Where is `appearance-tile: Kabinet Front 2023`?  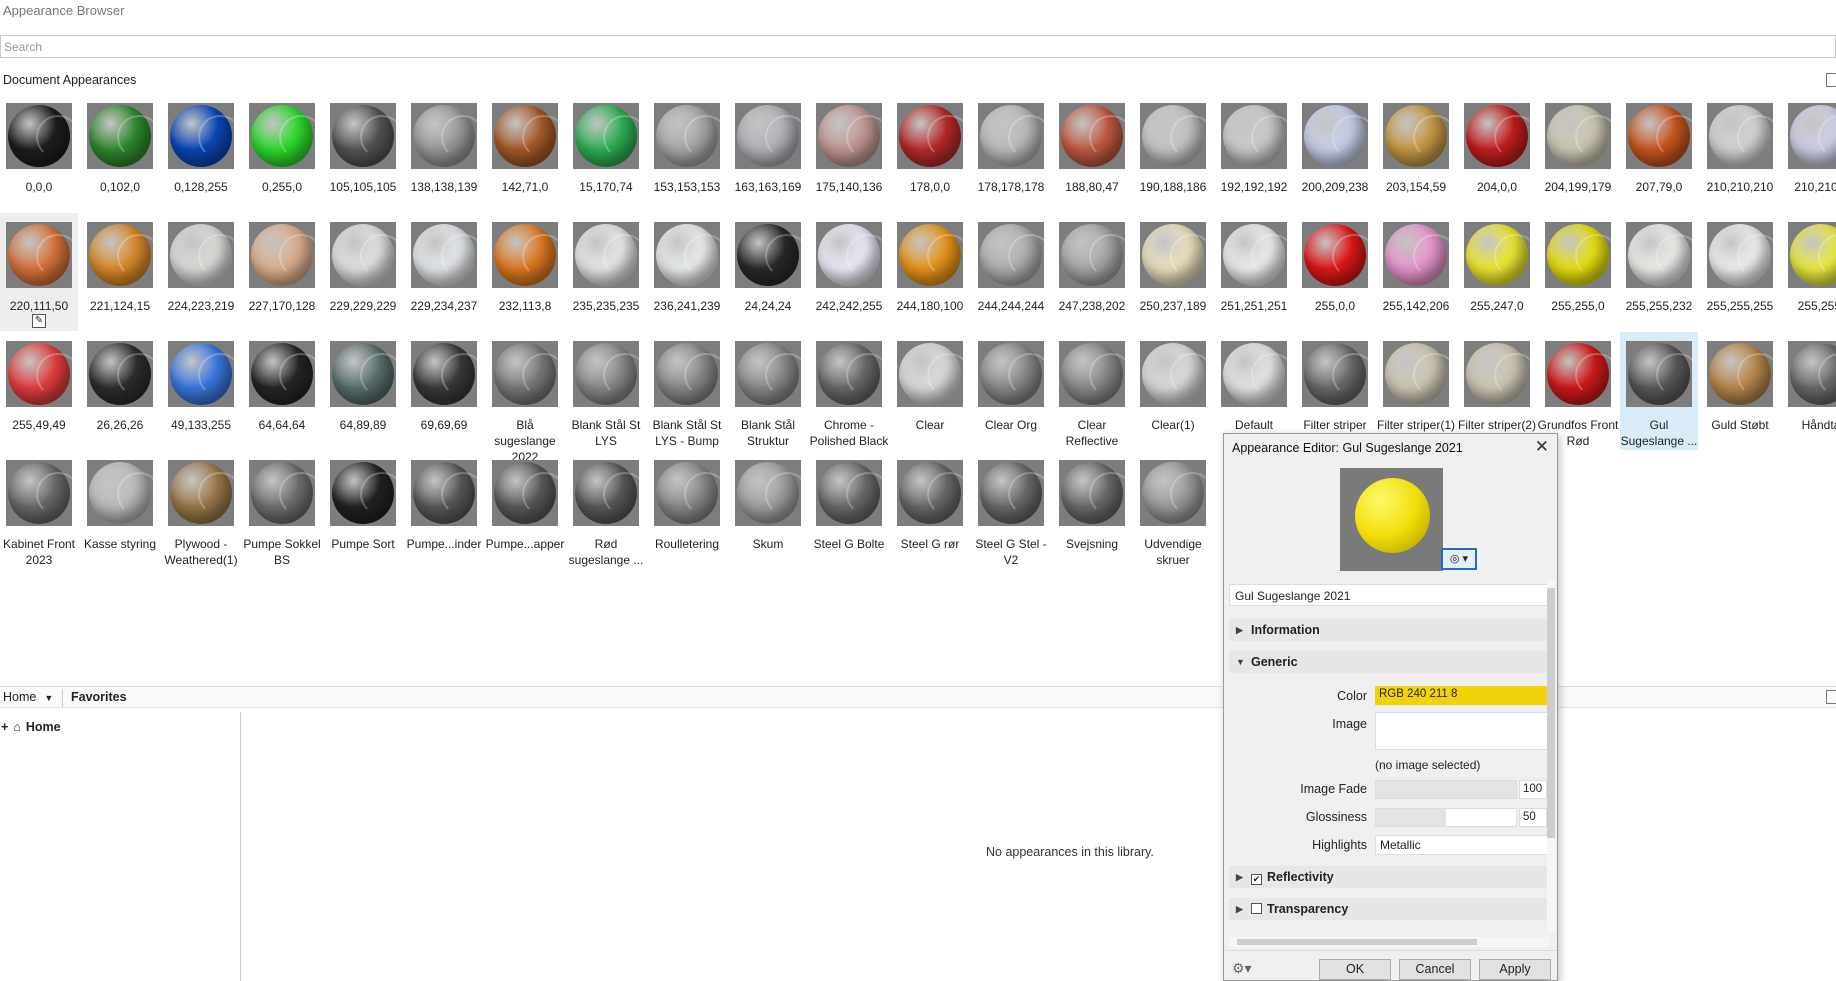
appearance-tile: Kabinet Front 2023 is located at coordinates (40, 510).